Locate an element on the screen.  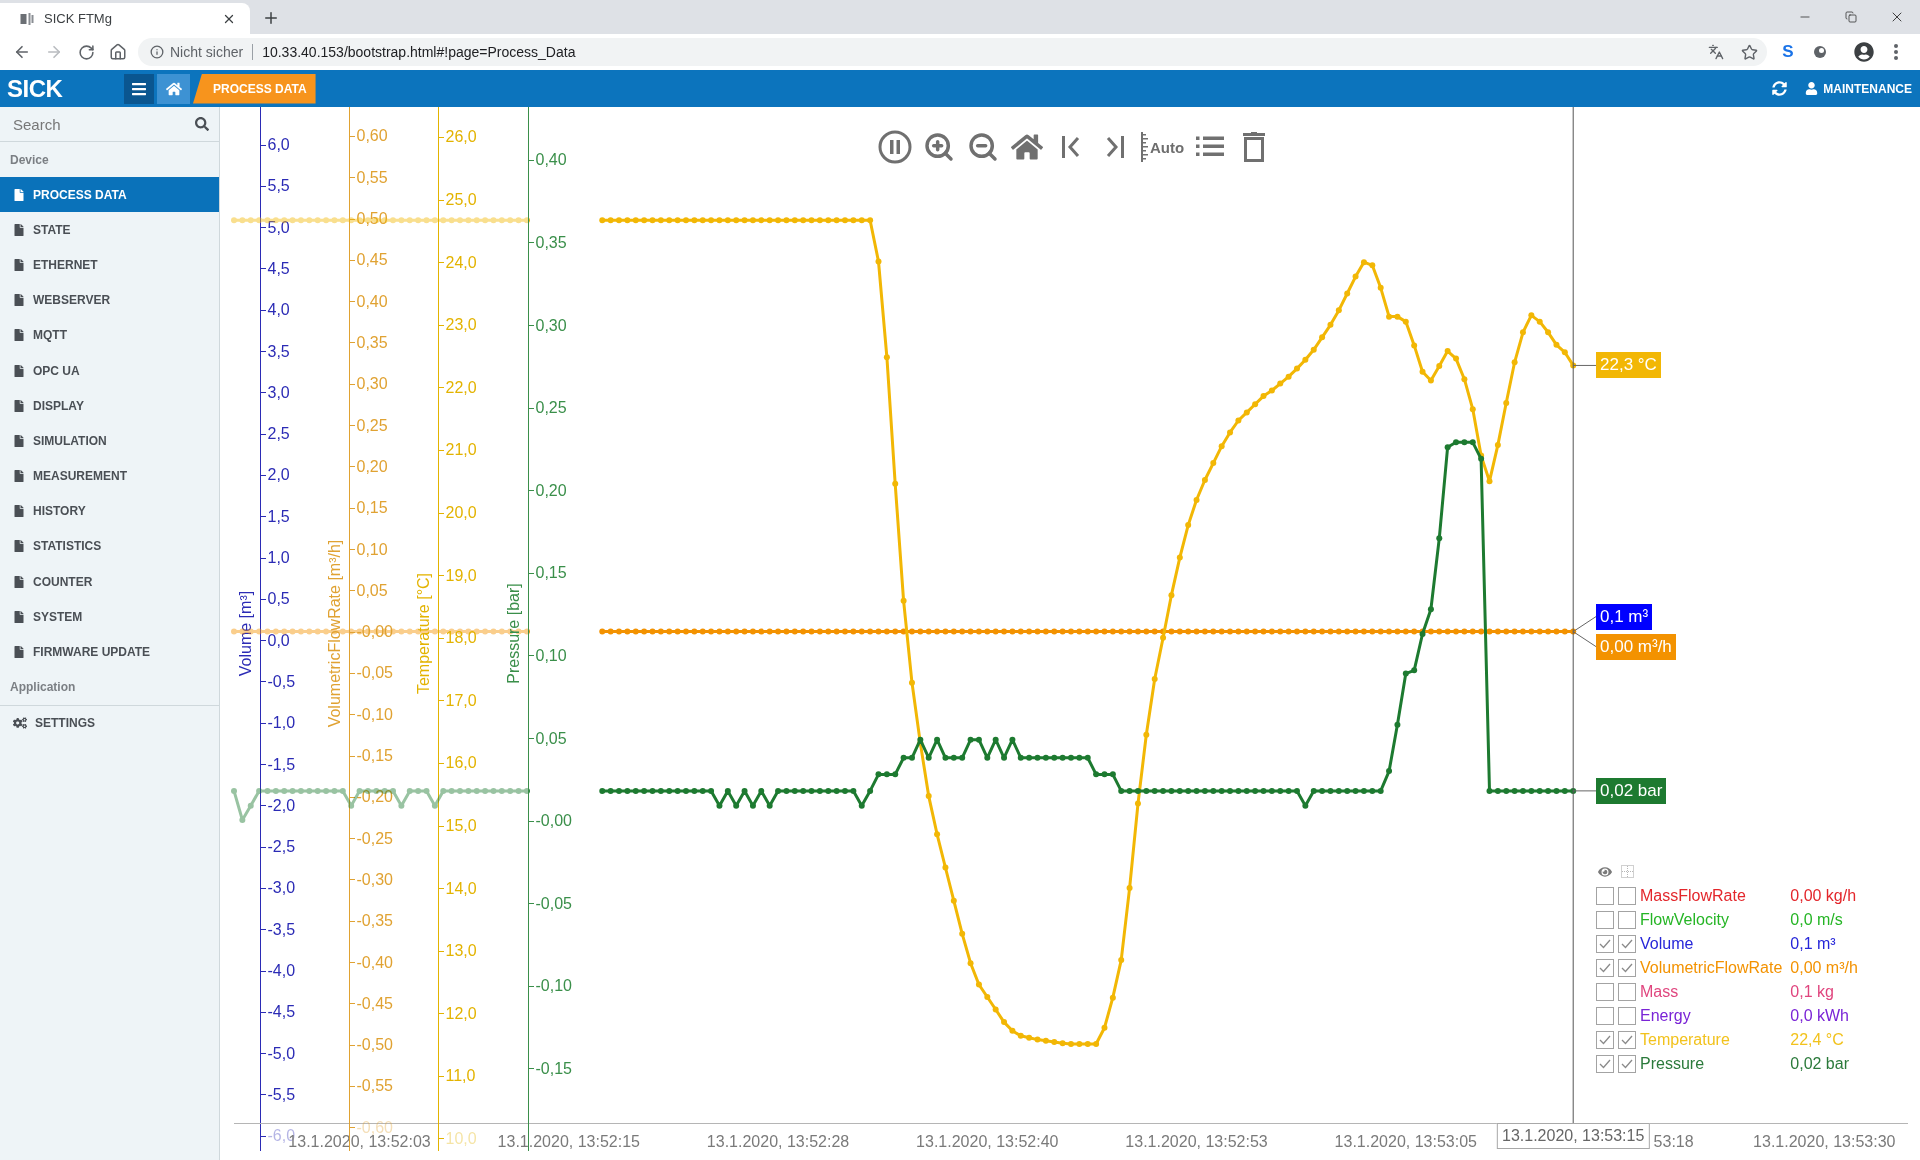
tick-label: 13.1.2020, 13:52:40 is located at coordinates (987, 1141).